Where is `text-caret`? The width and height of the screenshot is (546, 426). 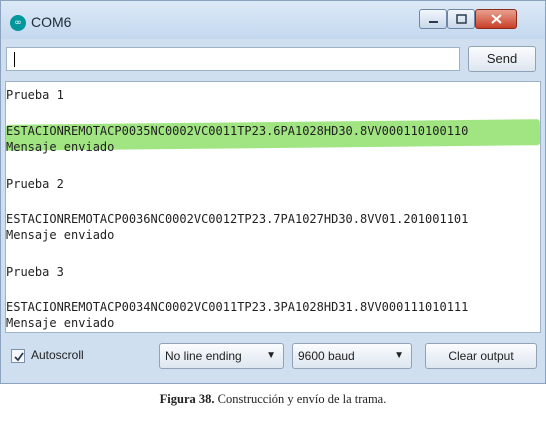 text-caret is located at coordinates (14, 59).